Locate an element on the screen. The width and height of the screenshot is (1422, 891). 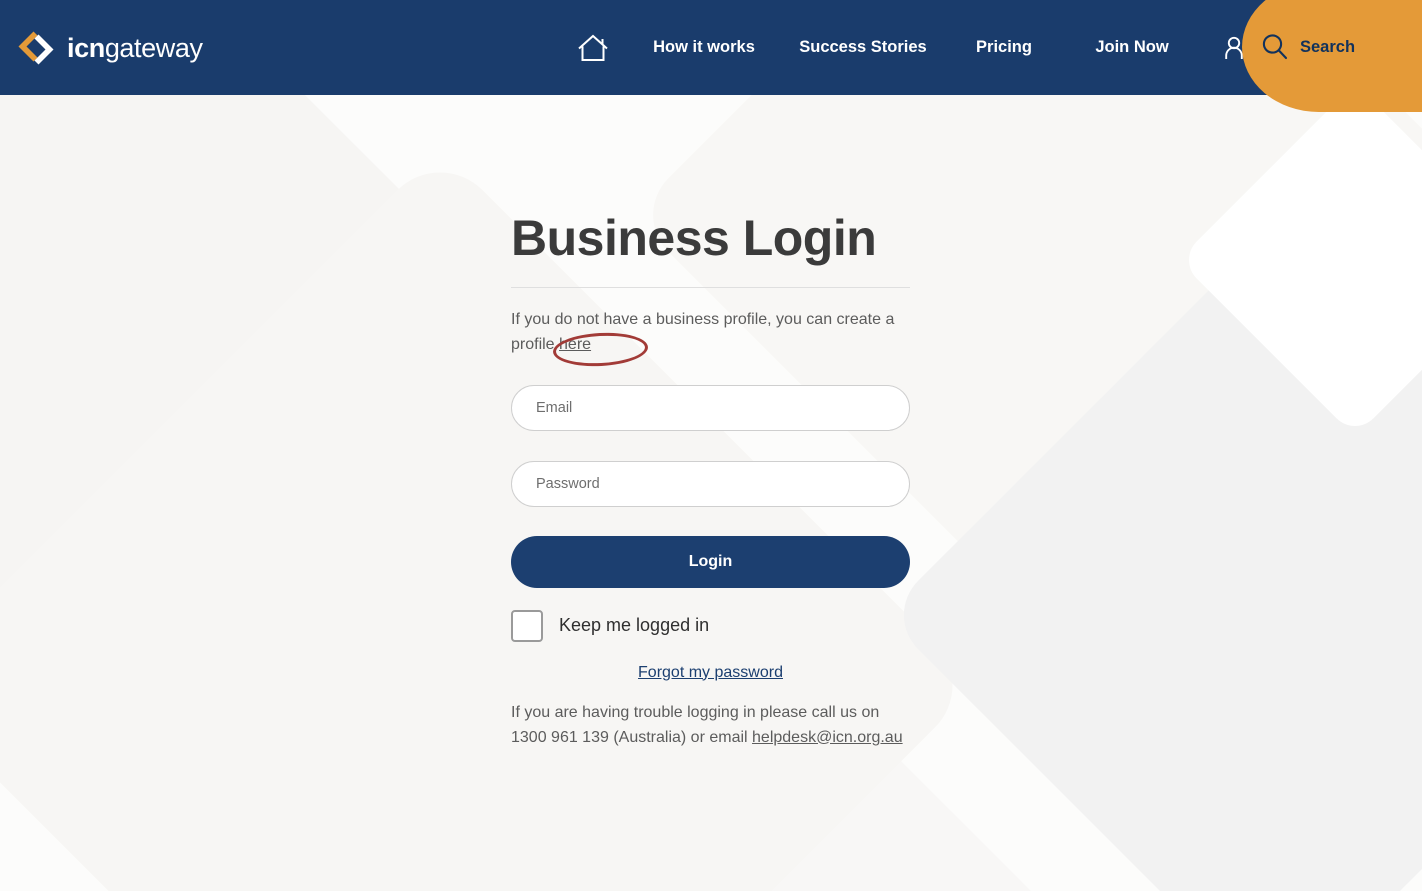
icn-chevrons-logo-icon is located at coordinates (36, 48).